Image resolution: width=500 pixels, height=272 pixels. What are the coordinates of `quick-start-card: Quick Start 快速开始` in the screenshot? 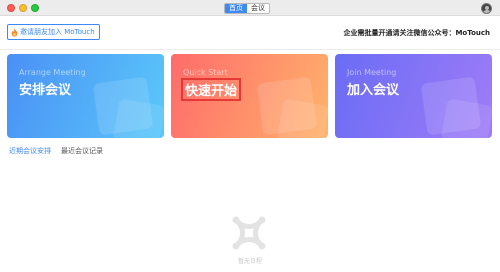 It's located at (249, 96).